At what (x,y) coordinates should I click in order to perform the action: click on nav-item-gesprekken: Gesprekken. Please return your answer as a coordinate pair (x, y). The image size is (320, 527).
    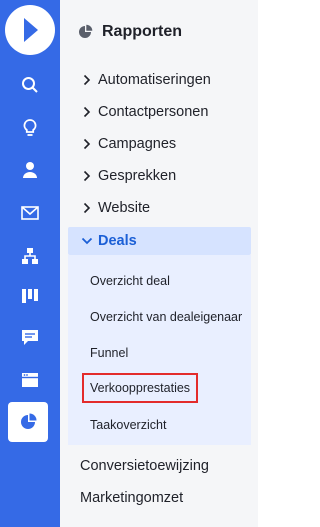
    Looking at the image, I should click on (159, 176).